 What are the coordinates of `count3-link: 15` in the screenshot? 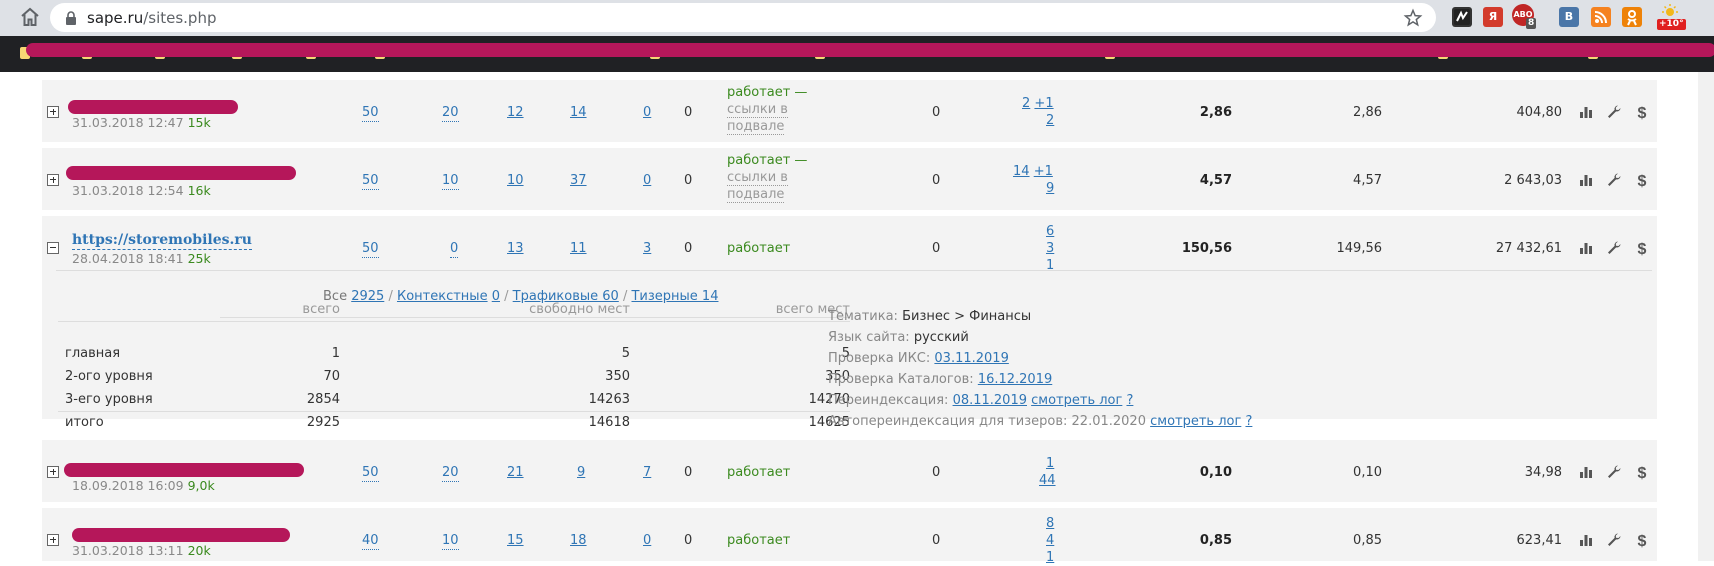 It's located at (515, 540).